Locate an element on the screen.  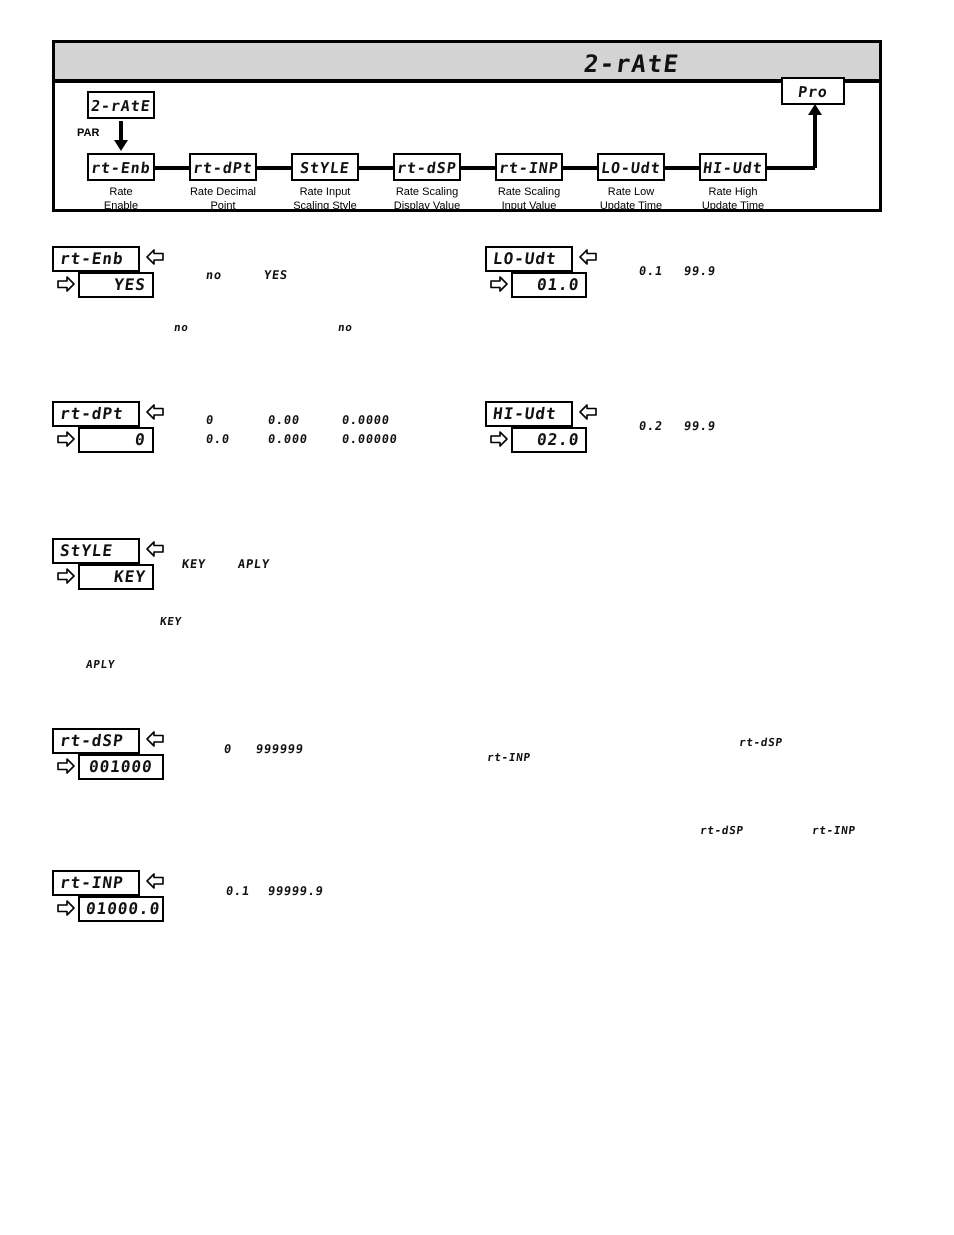
flow-step-label: rt-INP is located at coordinates (529, 168).